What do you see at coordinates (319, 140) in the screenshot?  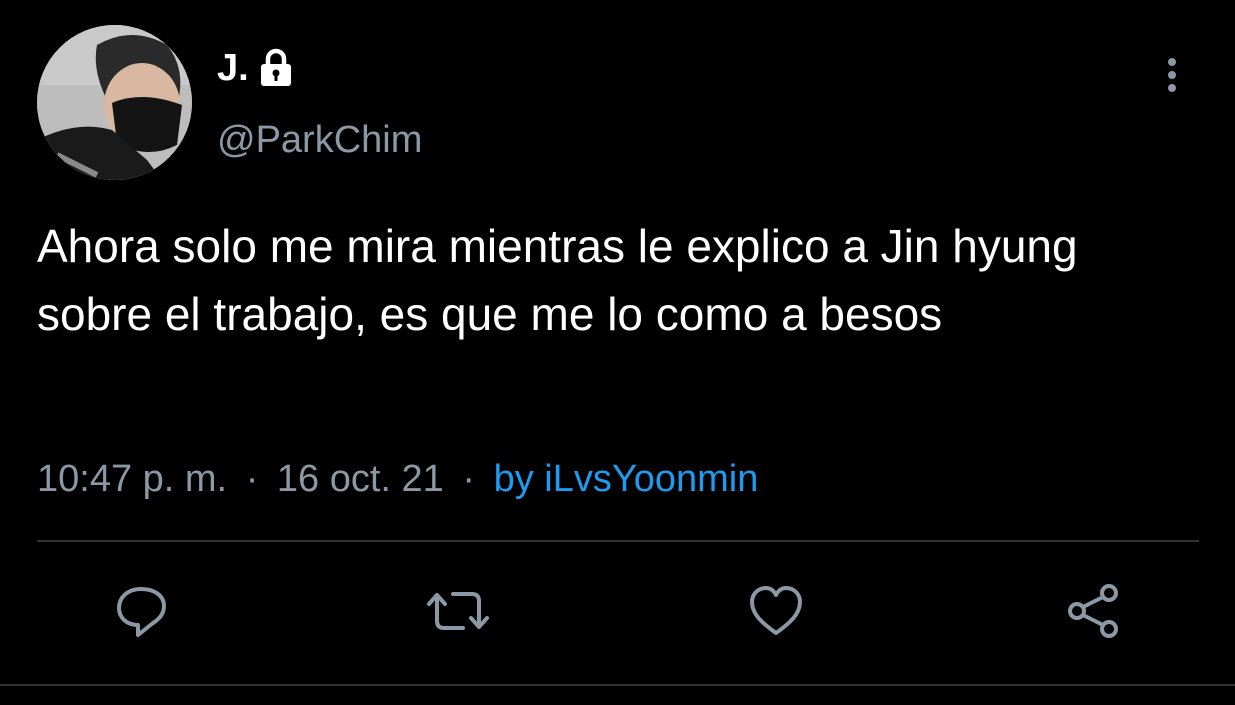 I see `author-handle: @ParkChim` at bounding box center [319, 140].